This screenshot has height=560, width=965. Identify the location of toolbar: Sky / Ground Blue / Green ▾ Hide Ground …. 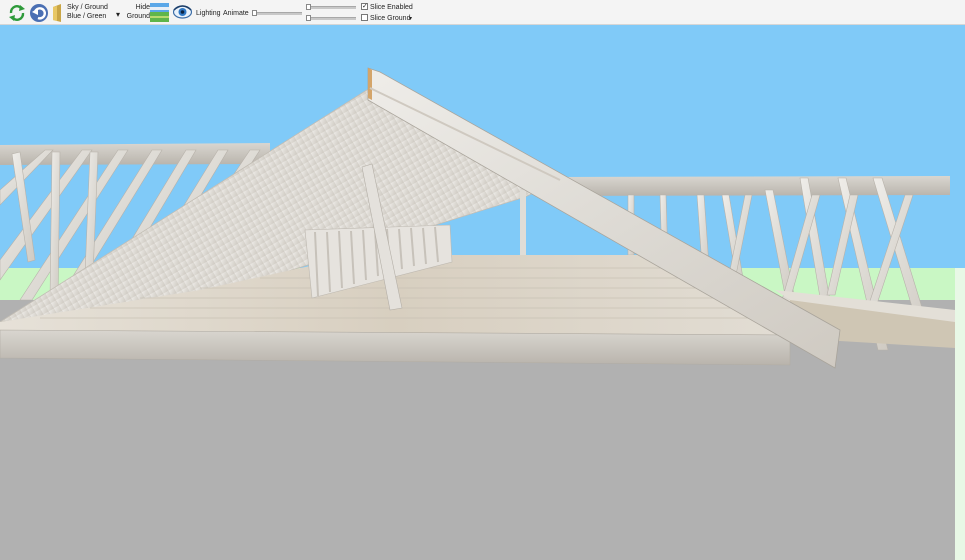
(482, 12).